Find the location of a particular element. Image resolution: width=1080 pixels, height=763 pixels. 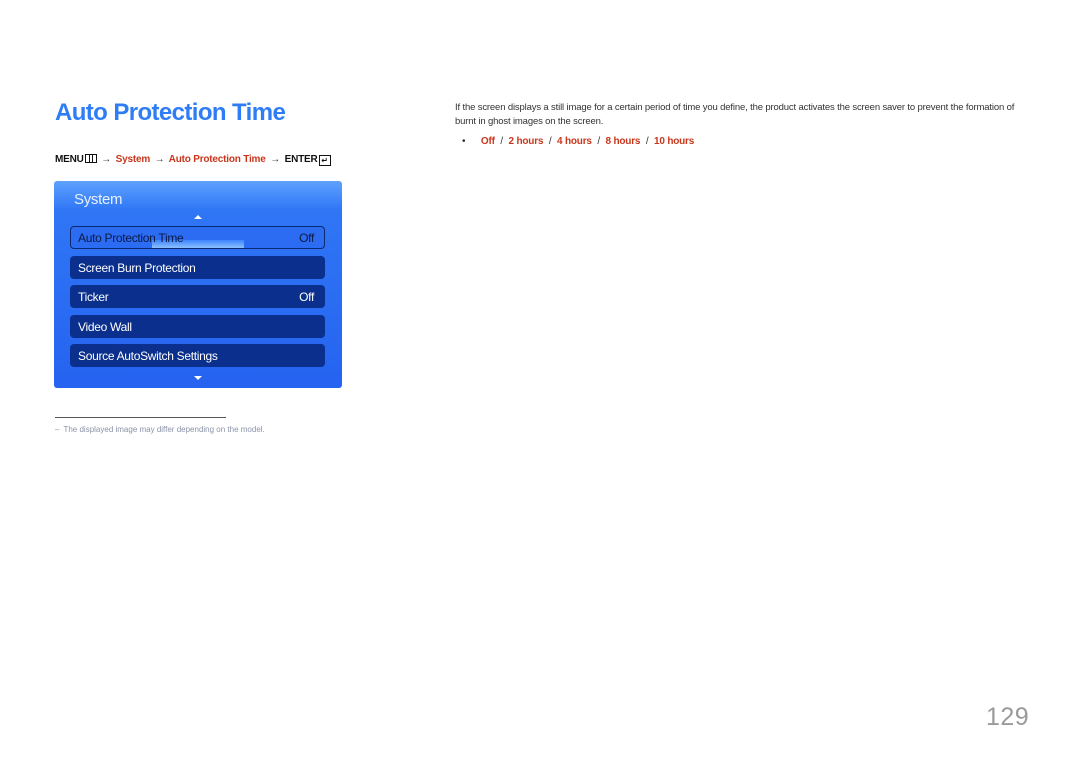

menu-icon is located at coordinates (90, 158).